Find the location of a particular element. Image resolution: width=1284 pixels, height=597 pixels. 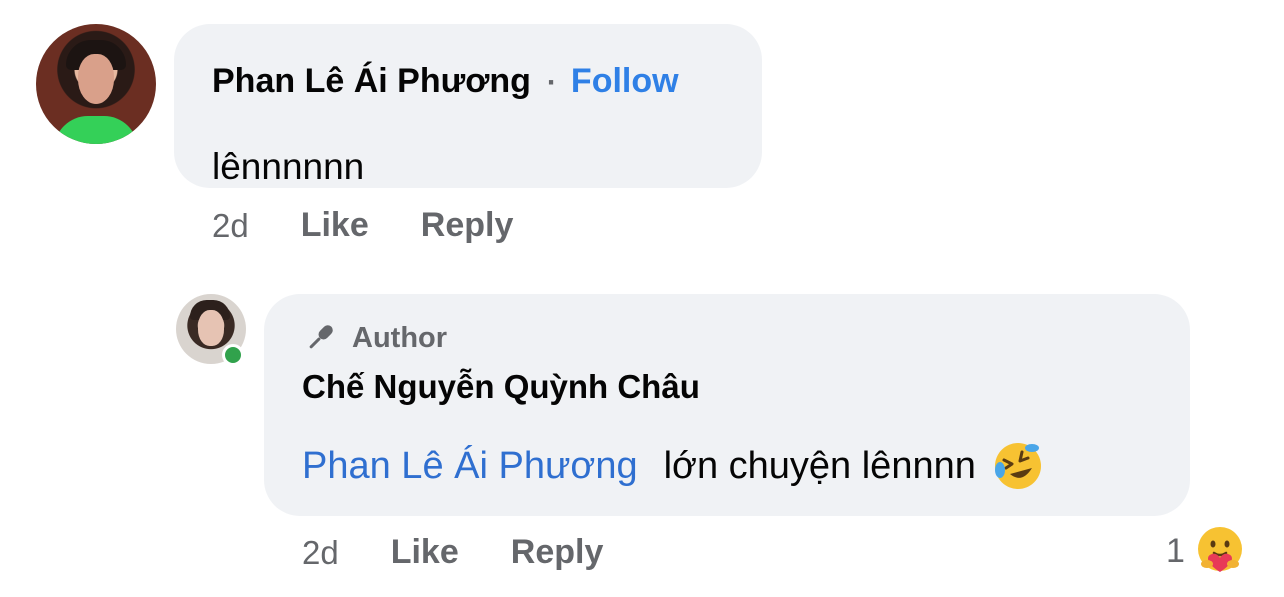

comment-header: Phan Lê Ái Phương · Follow is located at coordinates (445, 81).